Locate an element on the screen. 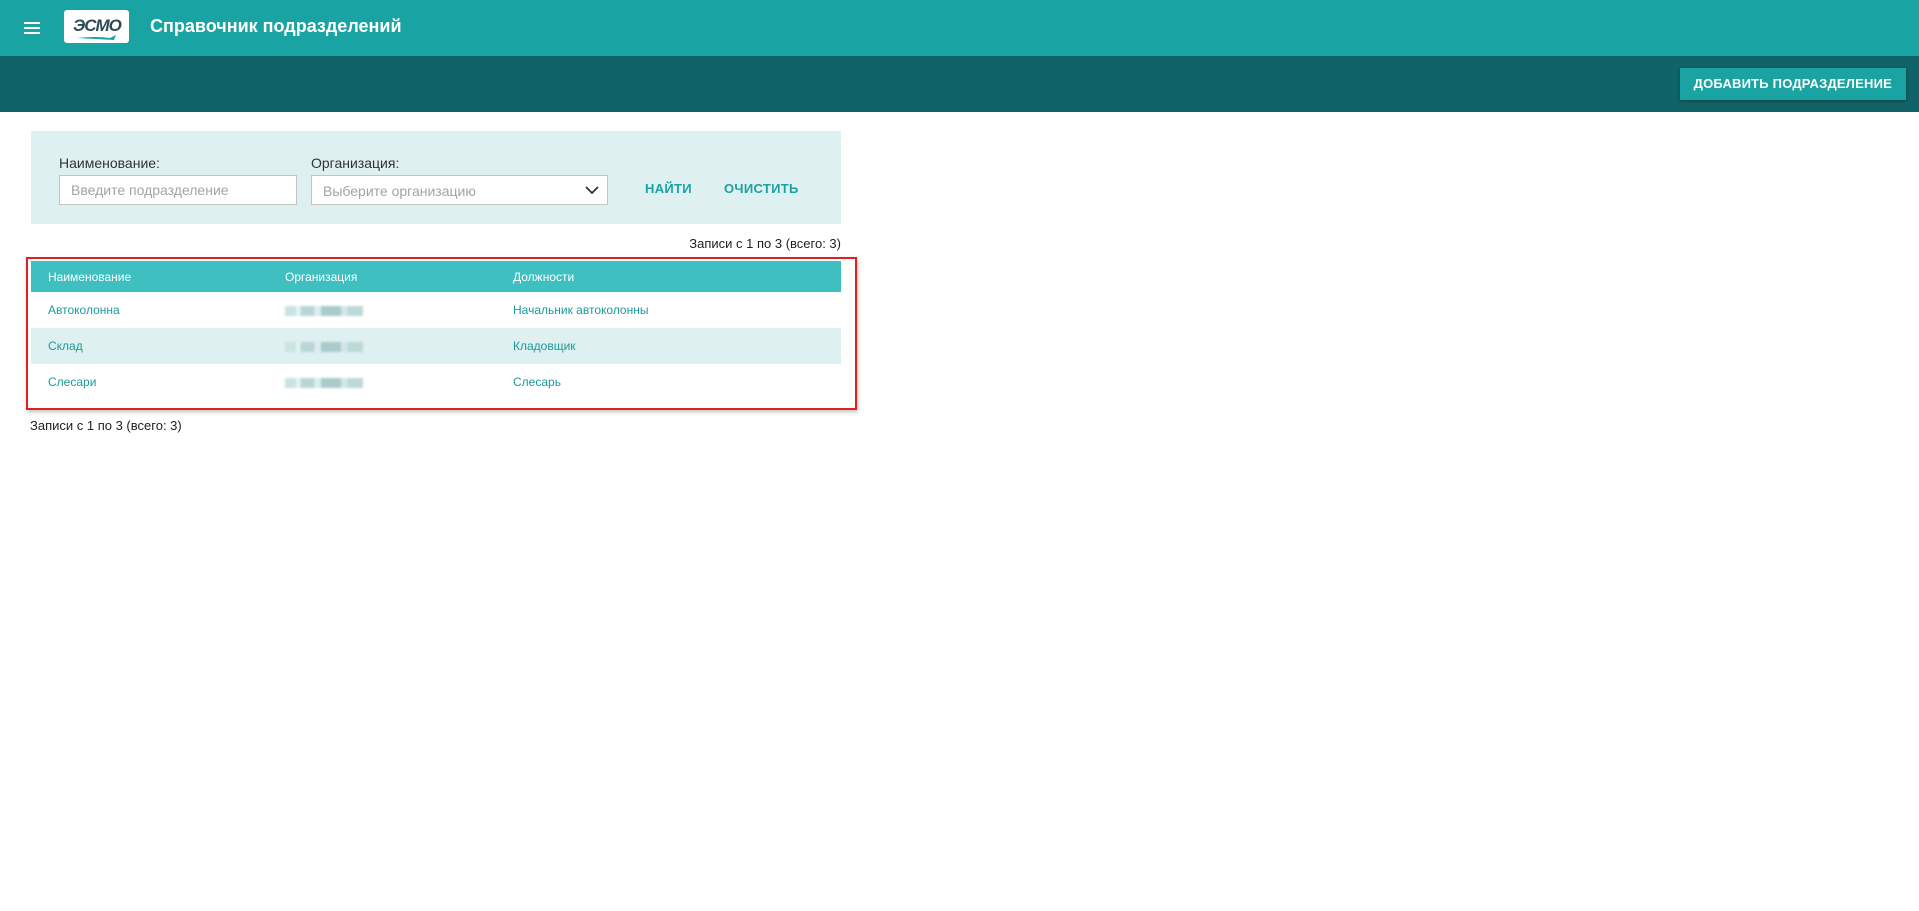 The width and height of the screenshot is (1919, 911). column-header-name: Наименование is located at coordinates (149, 276).